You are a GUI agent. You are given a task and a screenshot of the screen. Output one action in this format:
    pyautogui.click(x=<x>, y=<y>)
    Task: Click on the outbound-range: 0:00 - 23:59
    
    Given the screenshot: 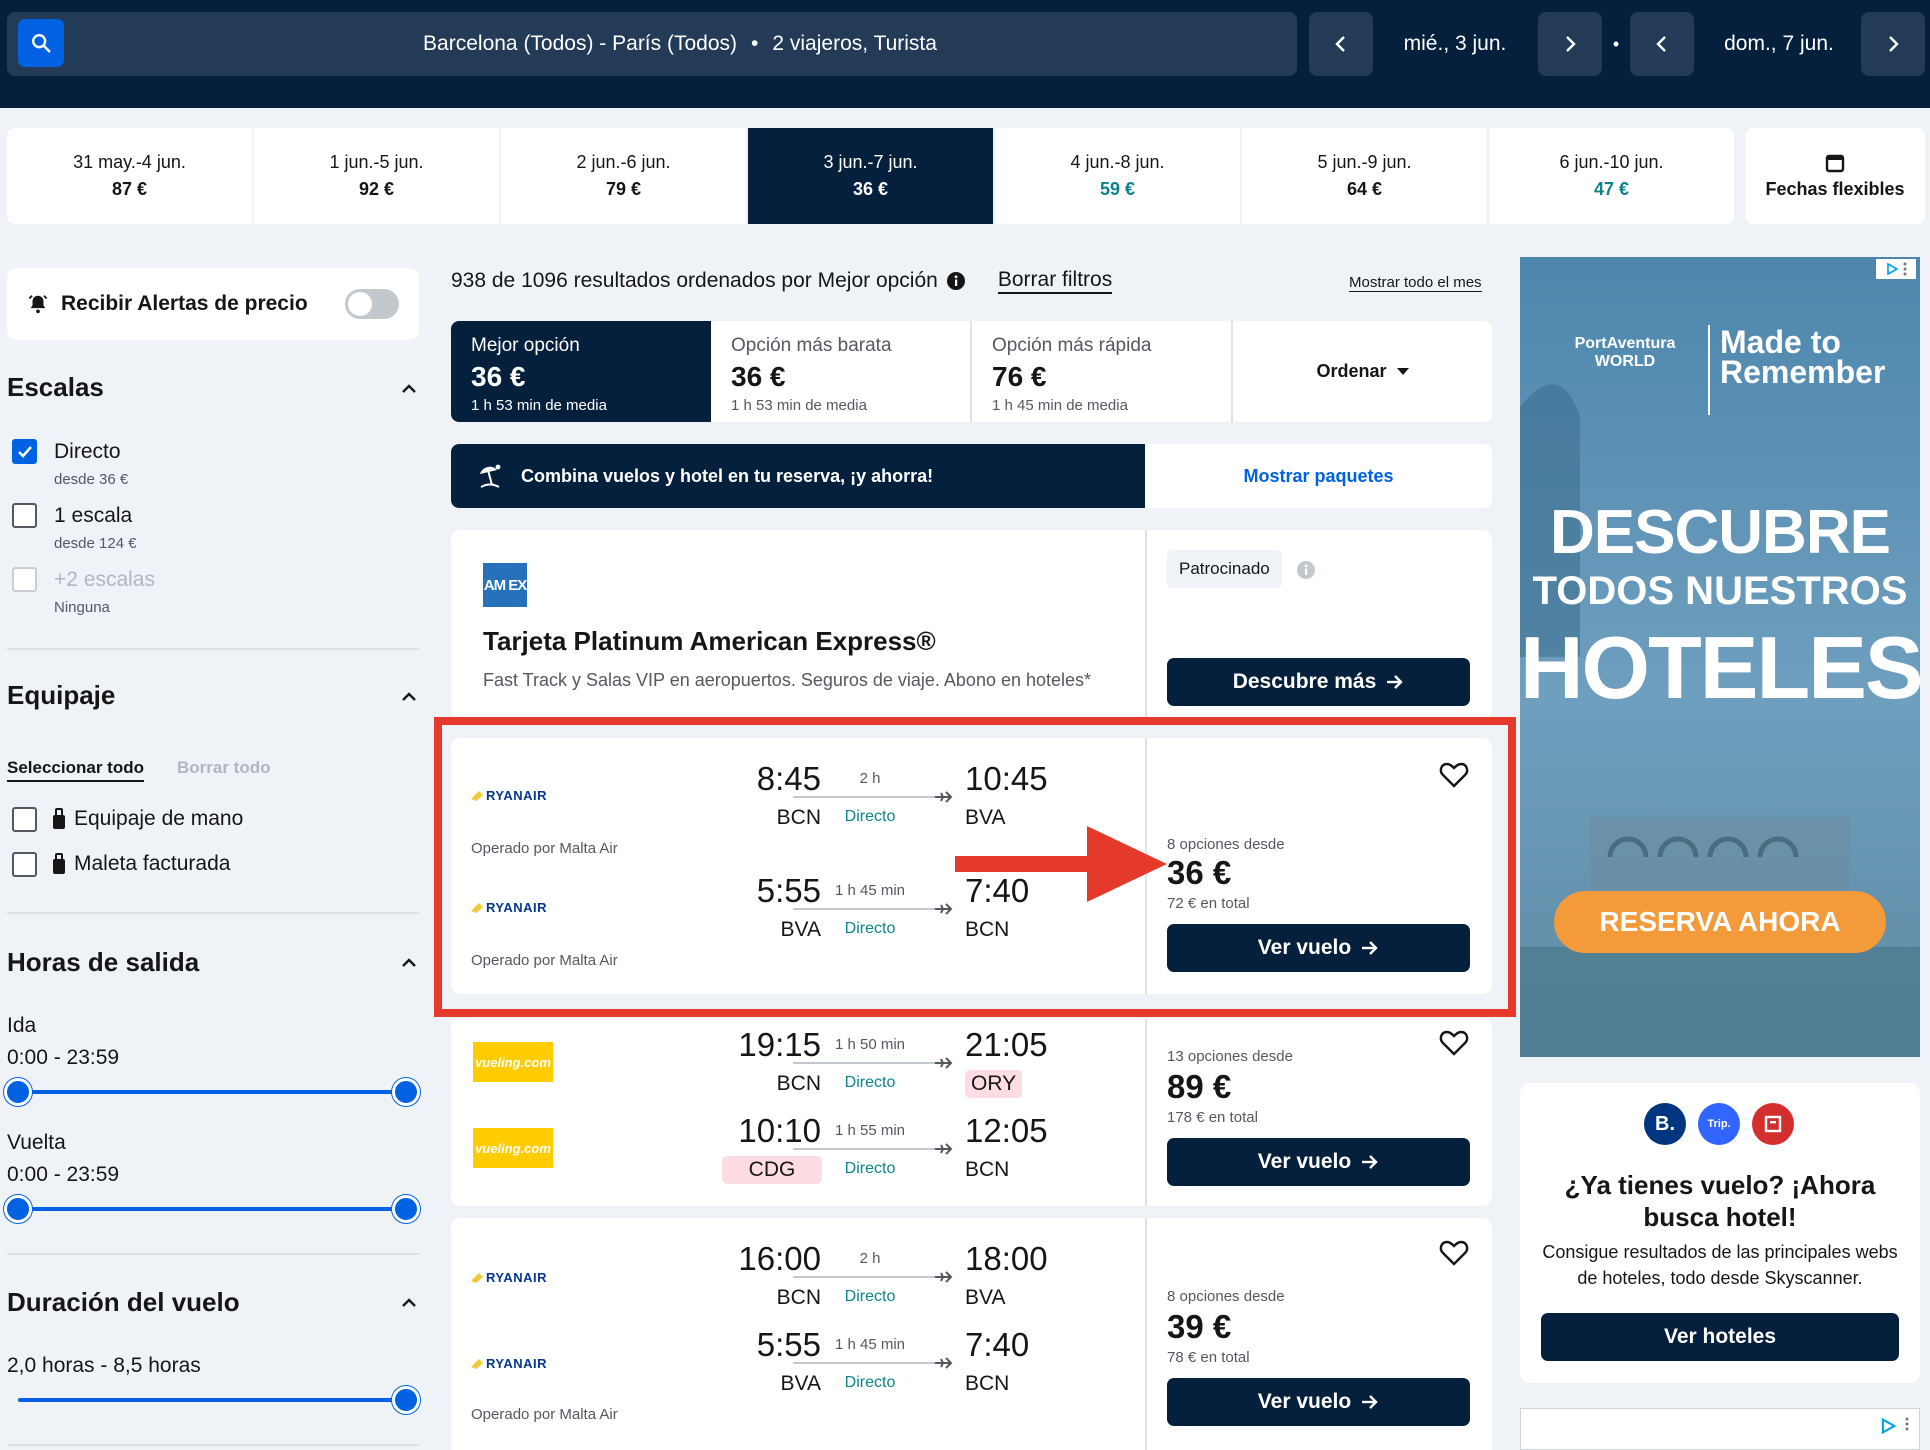 What is the action you would take?
    pyautogui.click(x=63, y=1057)
    